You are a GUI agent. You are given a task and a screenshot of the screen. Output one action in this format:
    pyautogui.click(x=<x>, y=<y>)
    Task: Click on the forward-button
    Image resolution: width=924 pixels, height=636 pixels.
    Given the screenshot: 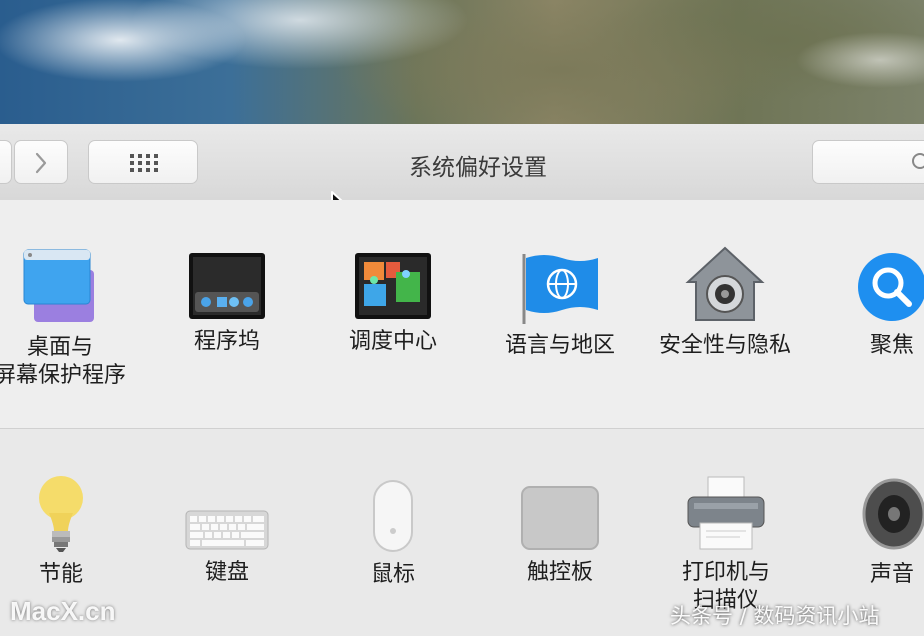 What is the action you would take?
    pyautogui.click(x=41, y=162)
    